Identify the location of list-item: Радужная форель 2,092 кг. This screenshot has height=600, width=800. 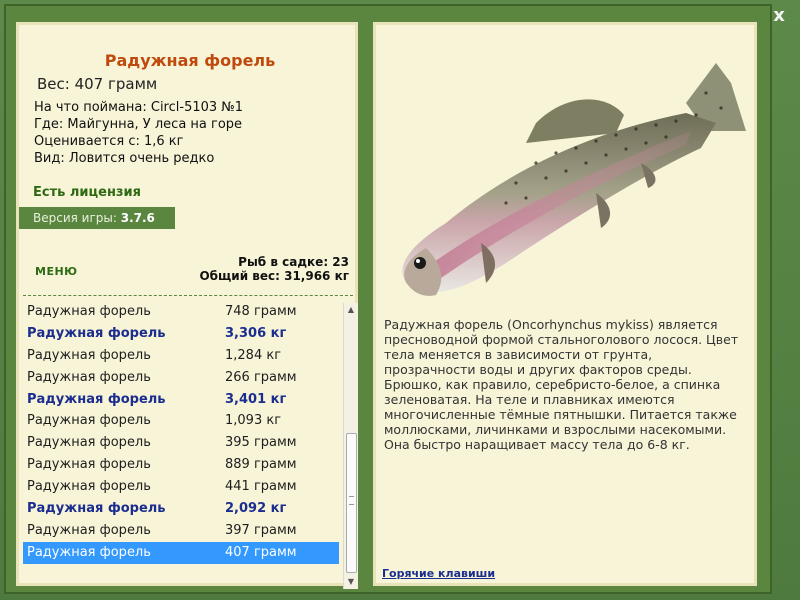
(181, 509).